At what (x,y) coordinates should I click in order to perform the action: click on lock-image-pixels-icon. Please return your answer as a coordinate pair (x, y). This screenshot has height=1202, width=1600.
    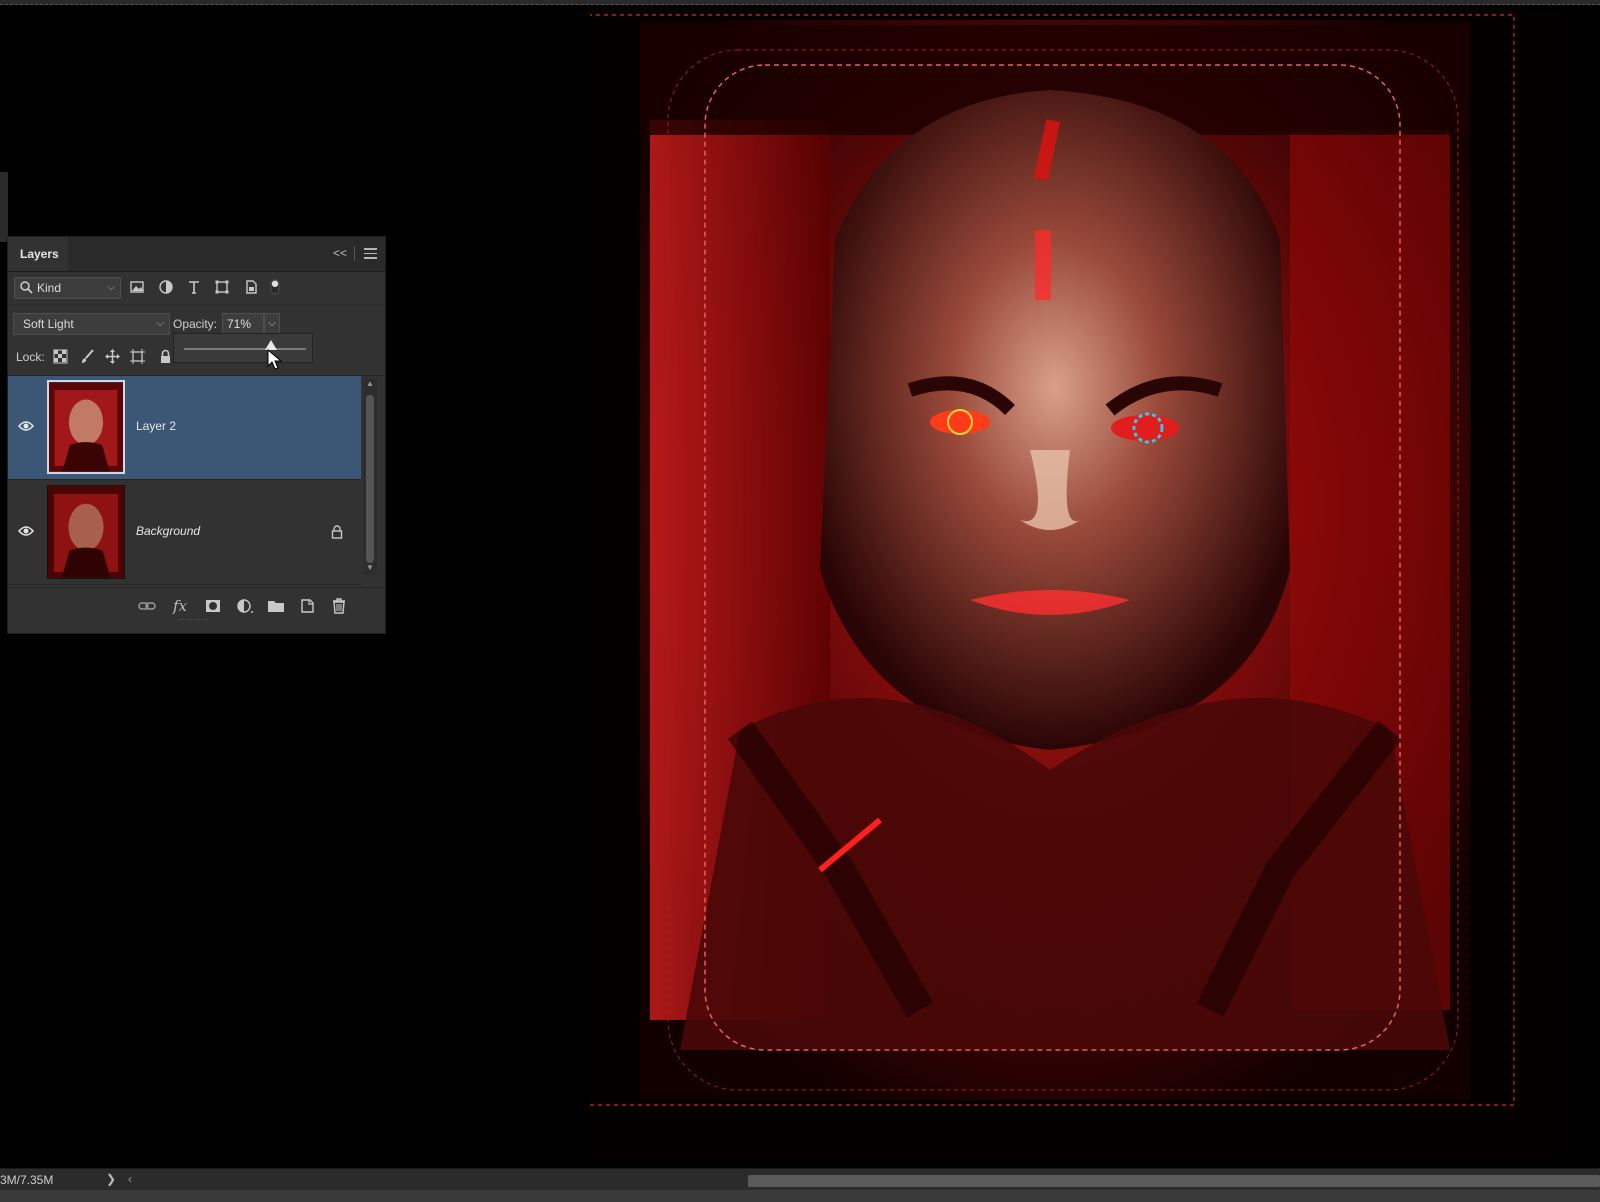
    Looking at the image, I should click on (87, 356).